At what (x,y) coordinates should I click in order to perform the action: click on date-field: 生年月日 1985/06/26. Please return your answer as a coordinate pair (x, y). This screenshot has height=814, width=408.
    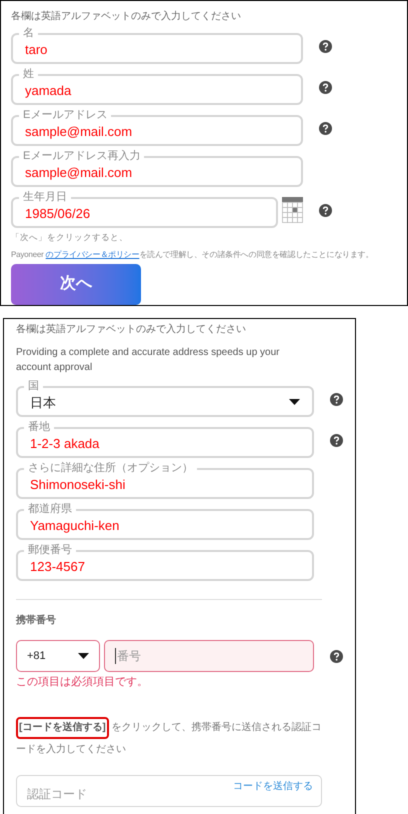
    Looking at the image, I should click on (144, 210).